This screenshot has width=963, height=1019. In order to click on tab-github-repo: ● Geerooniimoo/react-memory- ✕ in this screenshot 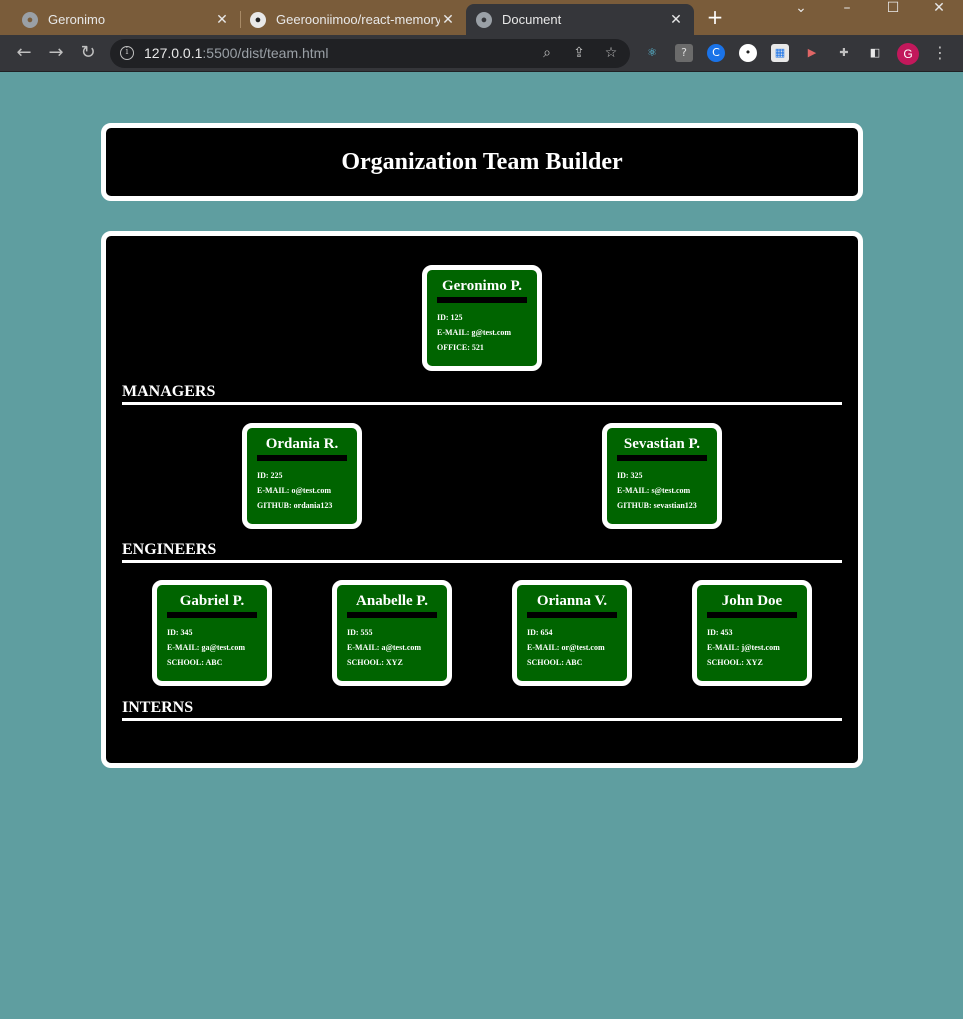, I will do `click(353, 19)`.